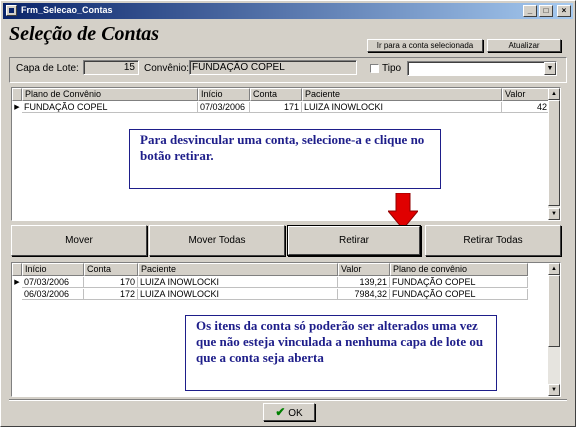 This screenshot has width=576, height=427. Describe the element at coordinates (482, 68) in the screenshot. I see `tipo-select: ▼` at that location.